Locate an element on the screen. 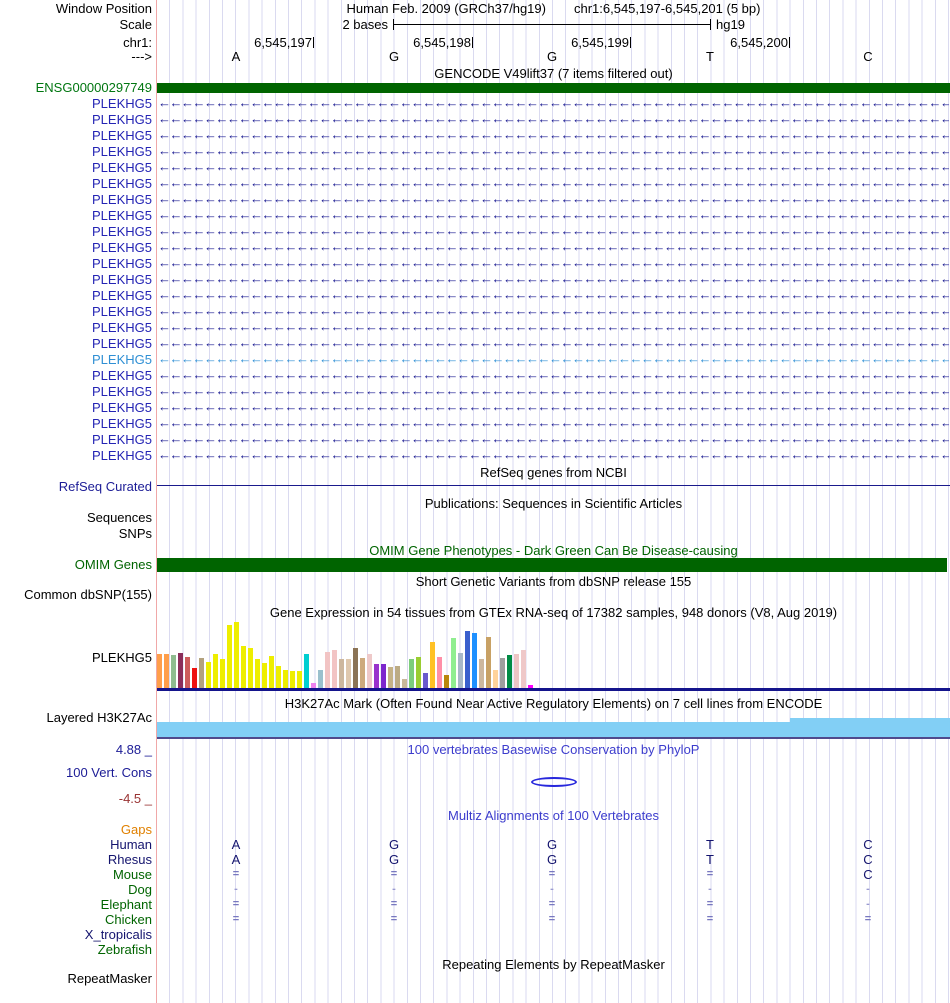 This screenshot has height=1003, width=950. multiz-species-label: Human is located at coordinates (131, 844).